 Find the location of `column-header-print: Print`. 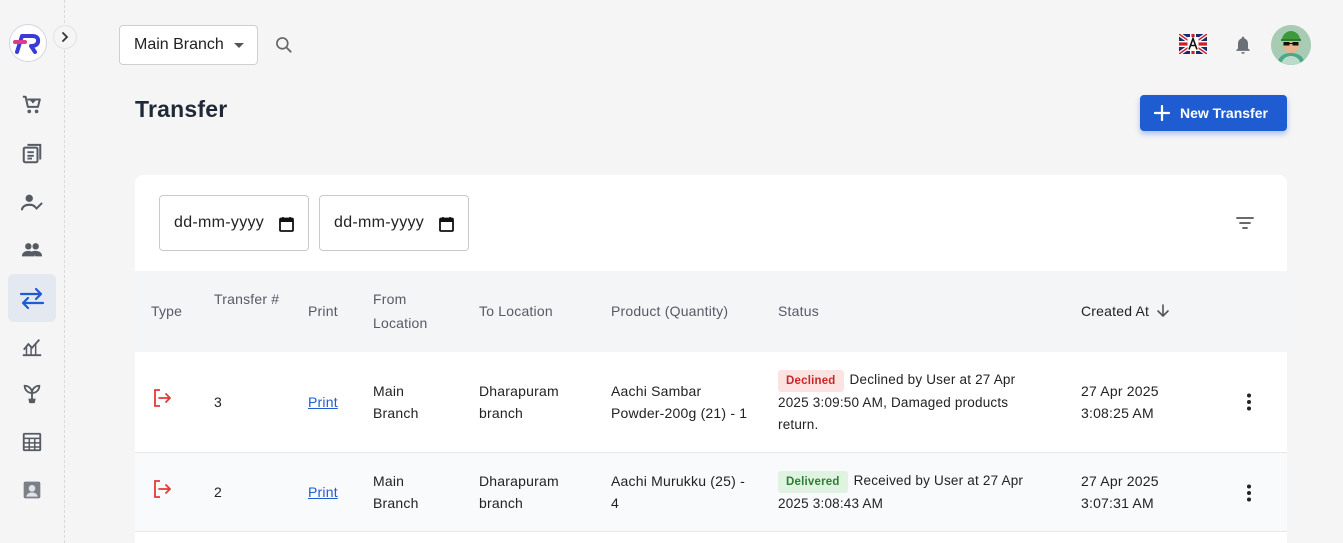

column-header-print: Print is located at coordinates (323, 311).